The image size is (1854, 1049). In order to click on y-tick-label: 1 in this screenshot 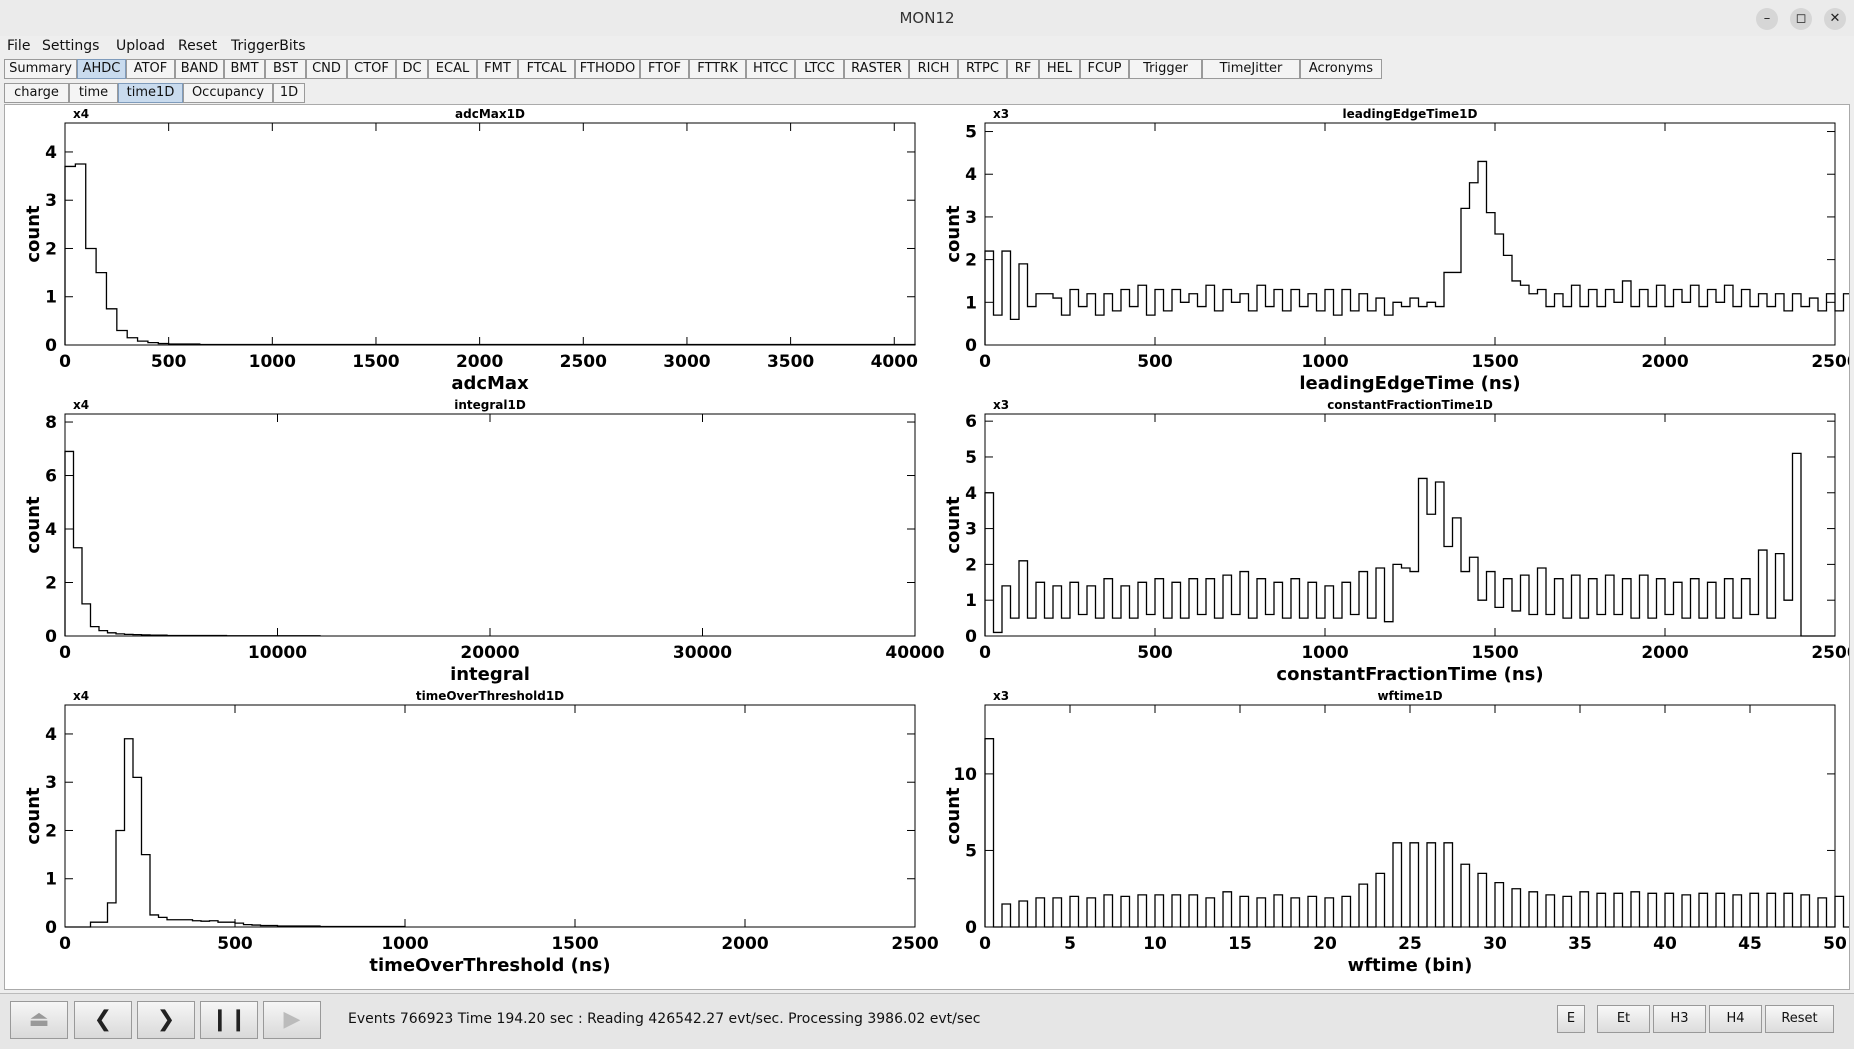, I will do `click(51, 298)`.